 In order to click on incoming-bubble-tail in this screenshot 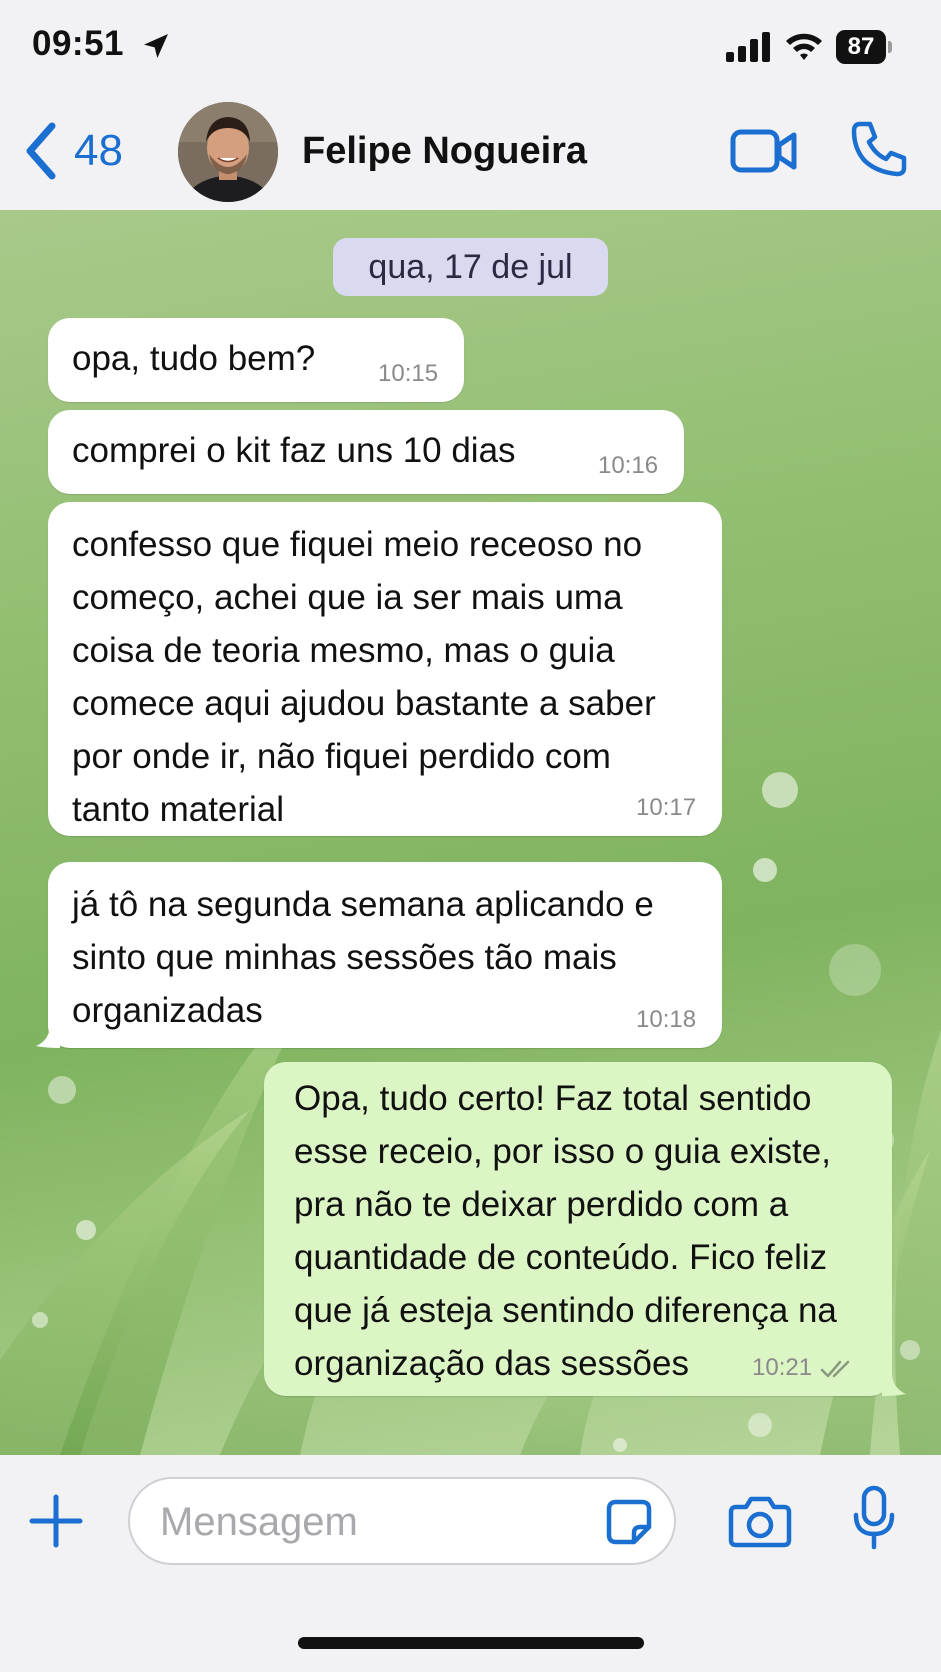, I will do `click(48, 1036)`.